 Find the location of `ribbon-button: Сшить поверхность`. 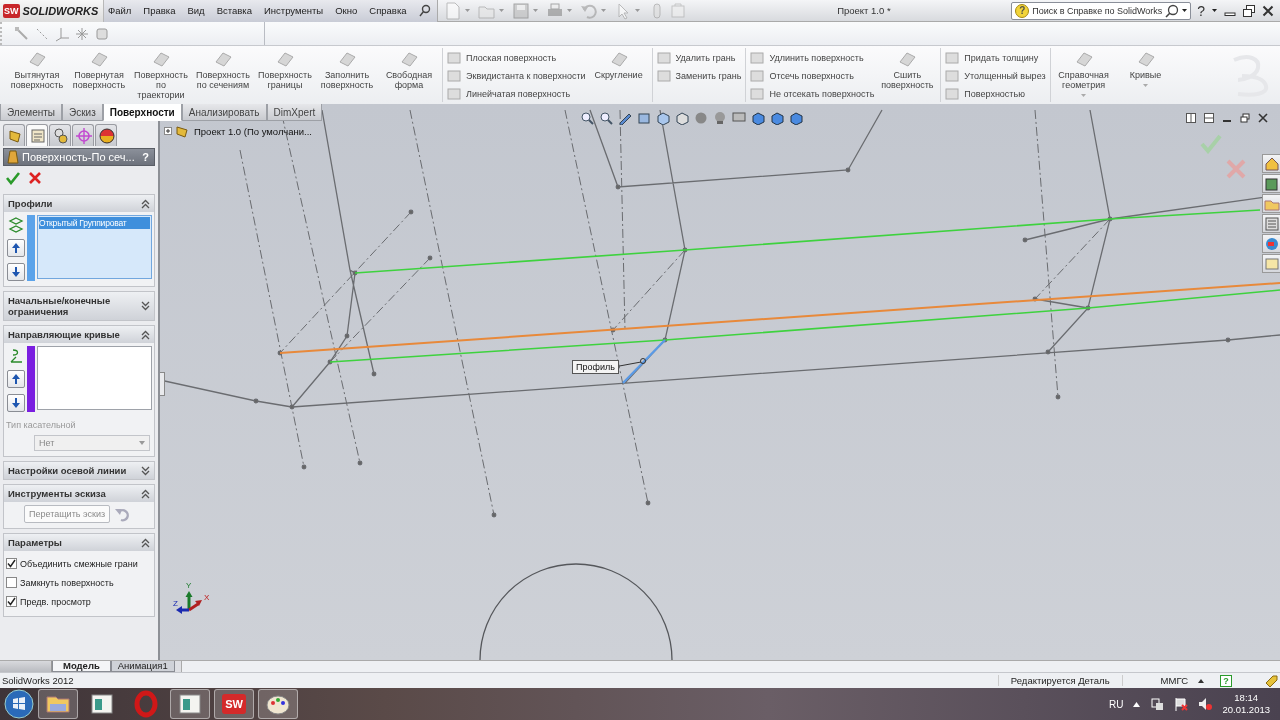

ribbon-button: Сшить поверхность is located at coordinates (907, 69).